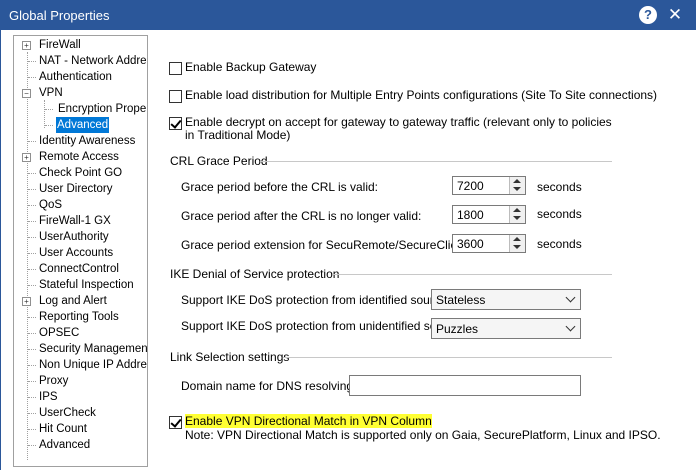  I want to click on tree-item-label: Non Unique IP Address Ranges, so click(93, 365).